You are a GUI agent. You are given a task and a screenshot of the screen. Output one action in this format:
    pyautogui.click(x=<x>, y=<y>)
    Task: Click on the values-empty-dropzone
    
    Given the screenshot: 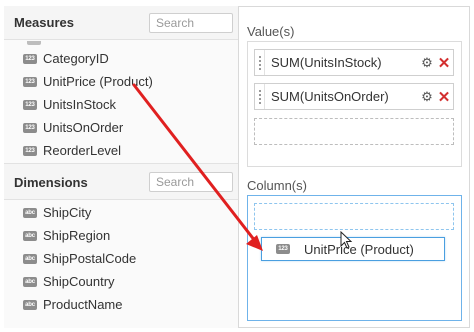 What is the action you would take?
    pyautogui.click(x=354, y=131)
    